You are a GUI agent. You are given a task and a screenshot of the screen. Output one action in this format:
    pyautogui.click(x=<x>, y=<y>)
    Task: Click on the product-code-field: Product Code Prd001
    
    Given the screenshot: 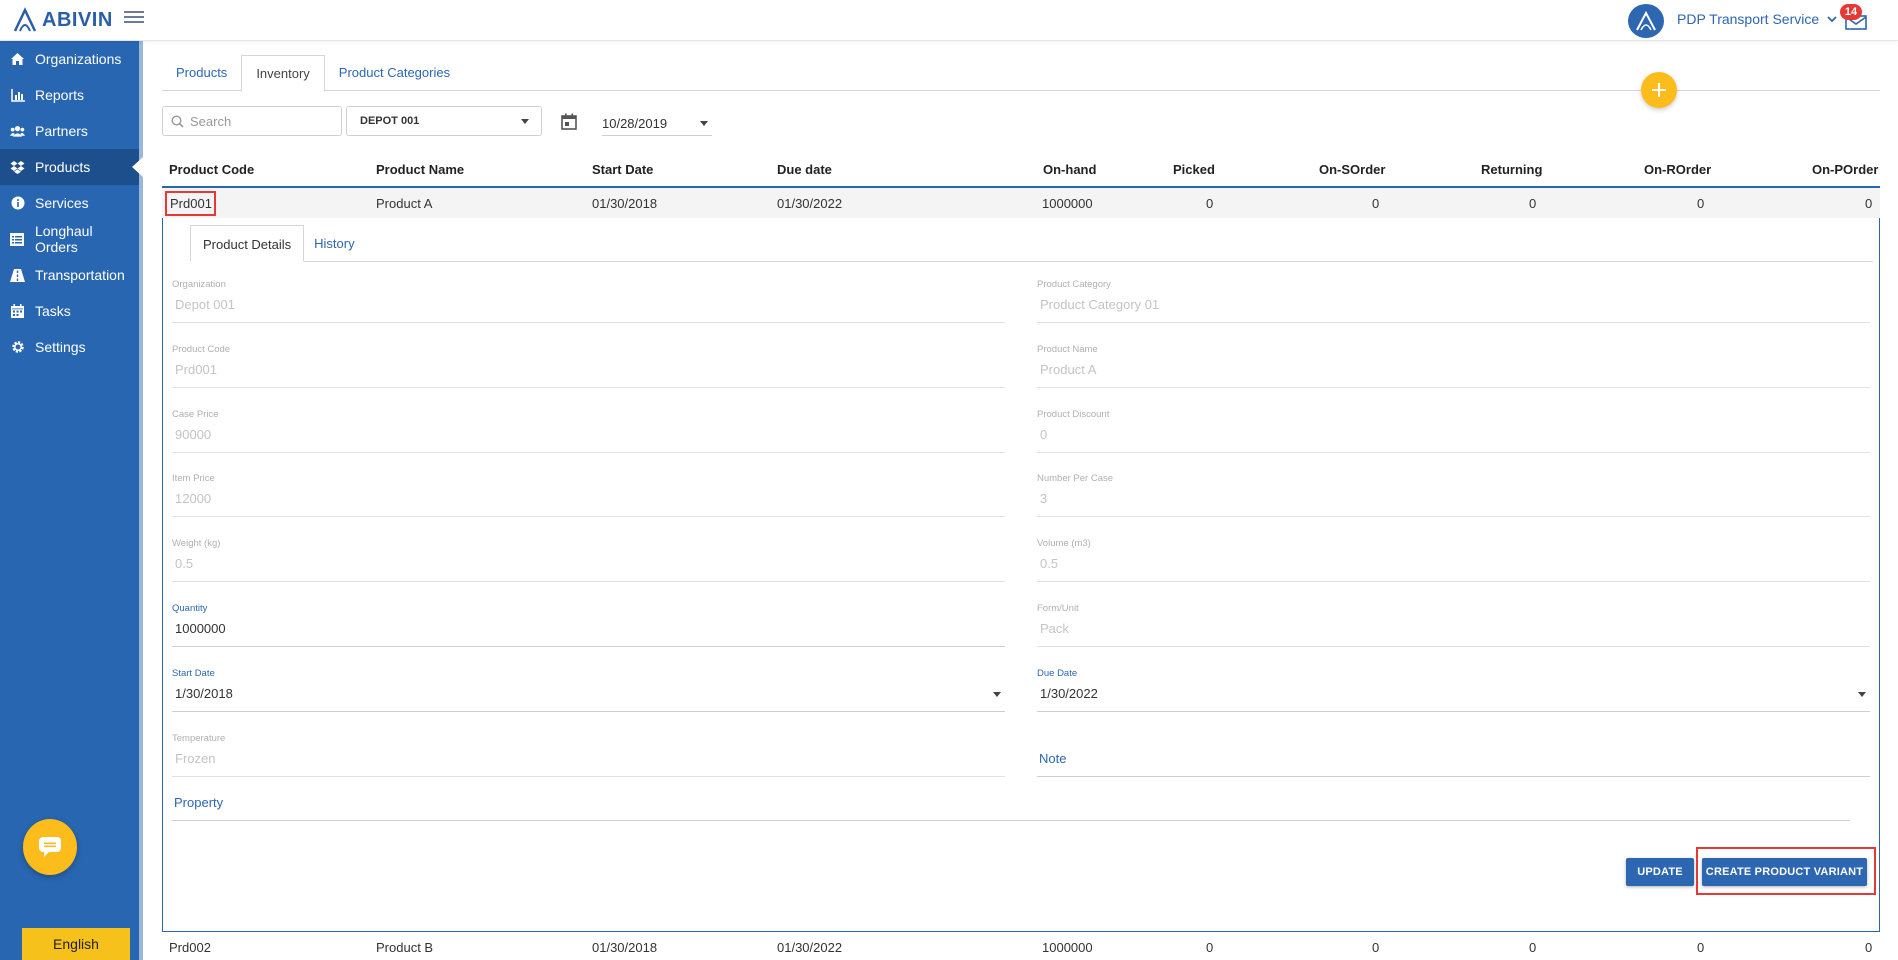 What is the action you would take?
    pyautogui.click(x=588, y=366)
    